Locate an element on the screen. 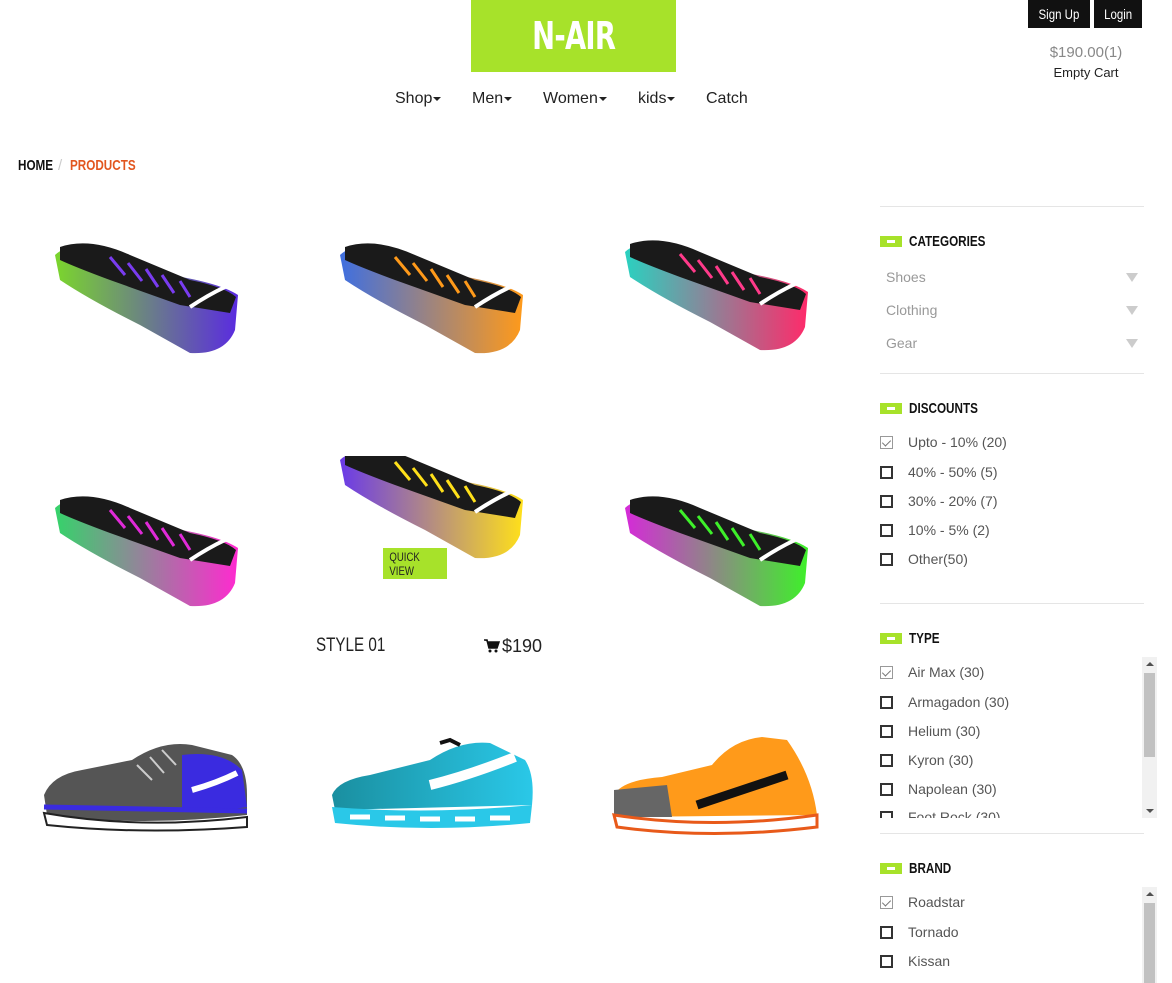  runner-teal-image is located at coordinates (432, 785).